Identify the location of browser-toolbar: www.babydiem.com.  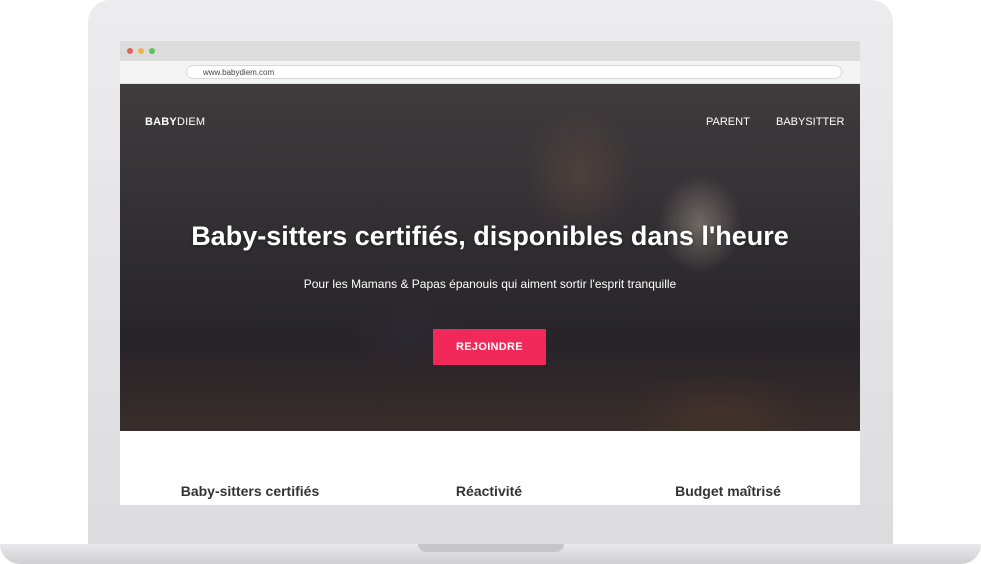
(490, 72).